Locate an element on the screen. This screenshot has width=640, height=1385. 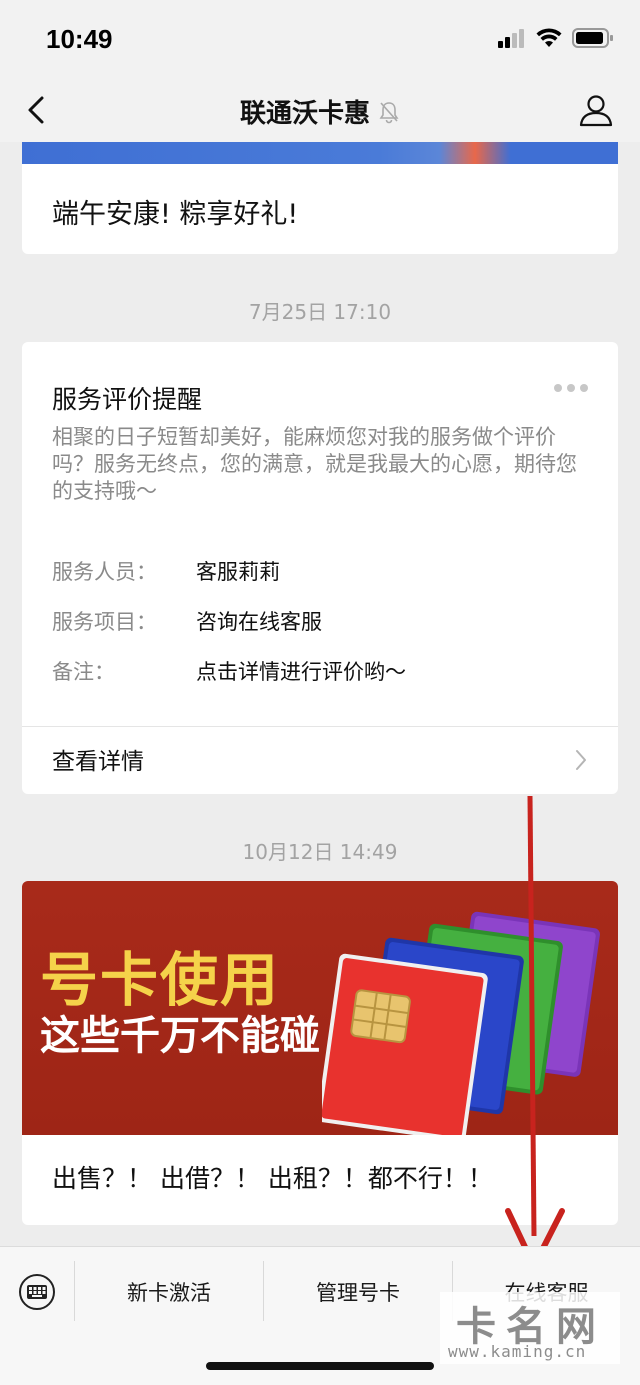
article-title: 端午安康! 粽享好礼! is located at coordinates (175, 214).